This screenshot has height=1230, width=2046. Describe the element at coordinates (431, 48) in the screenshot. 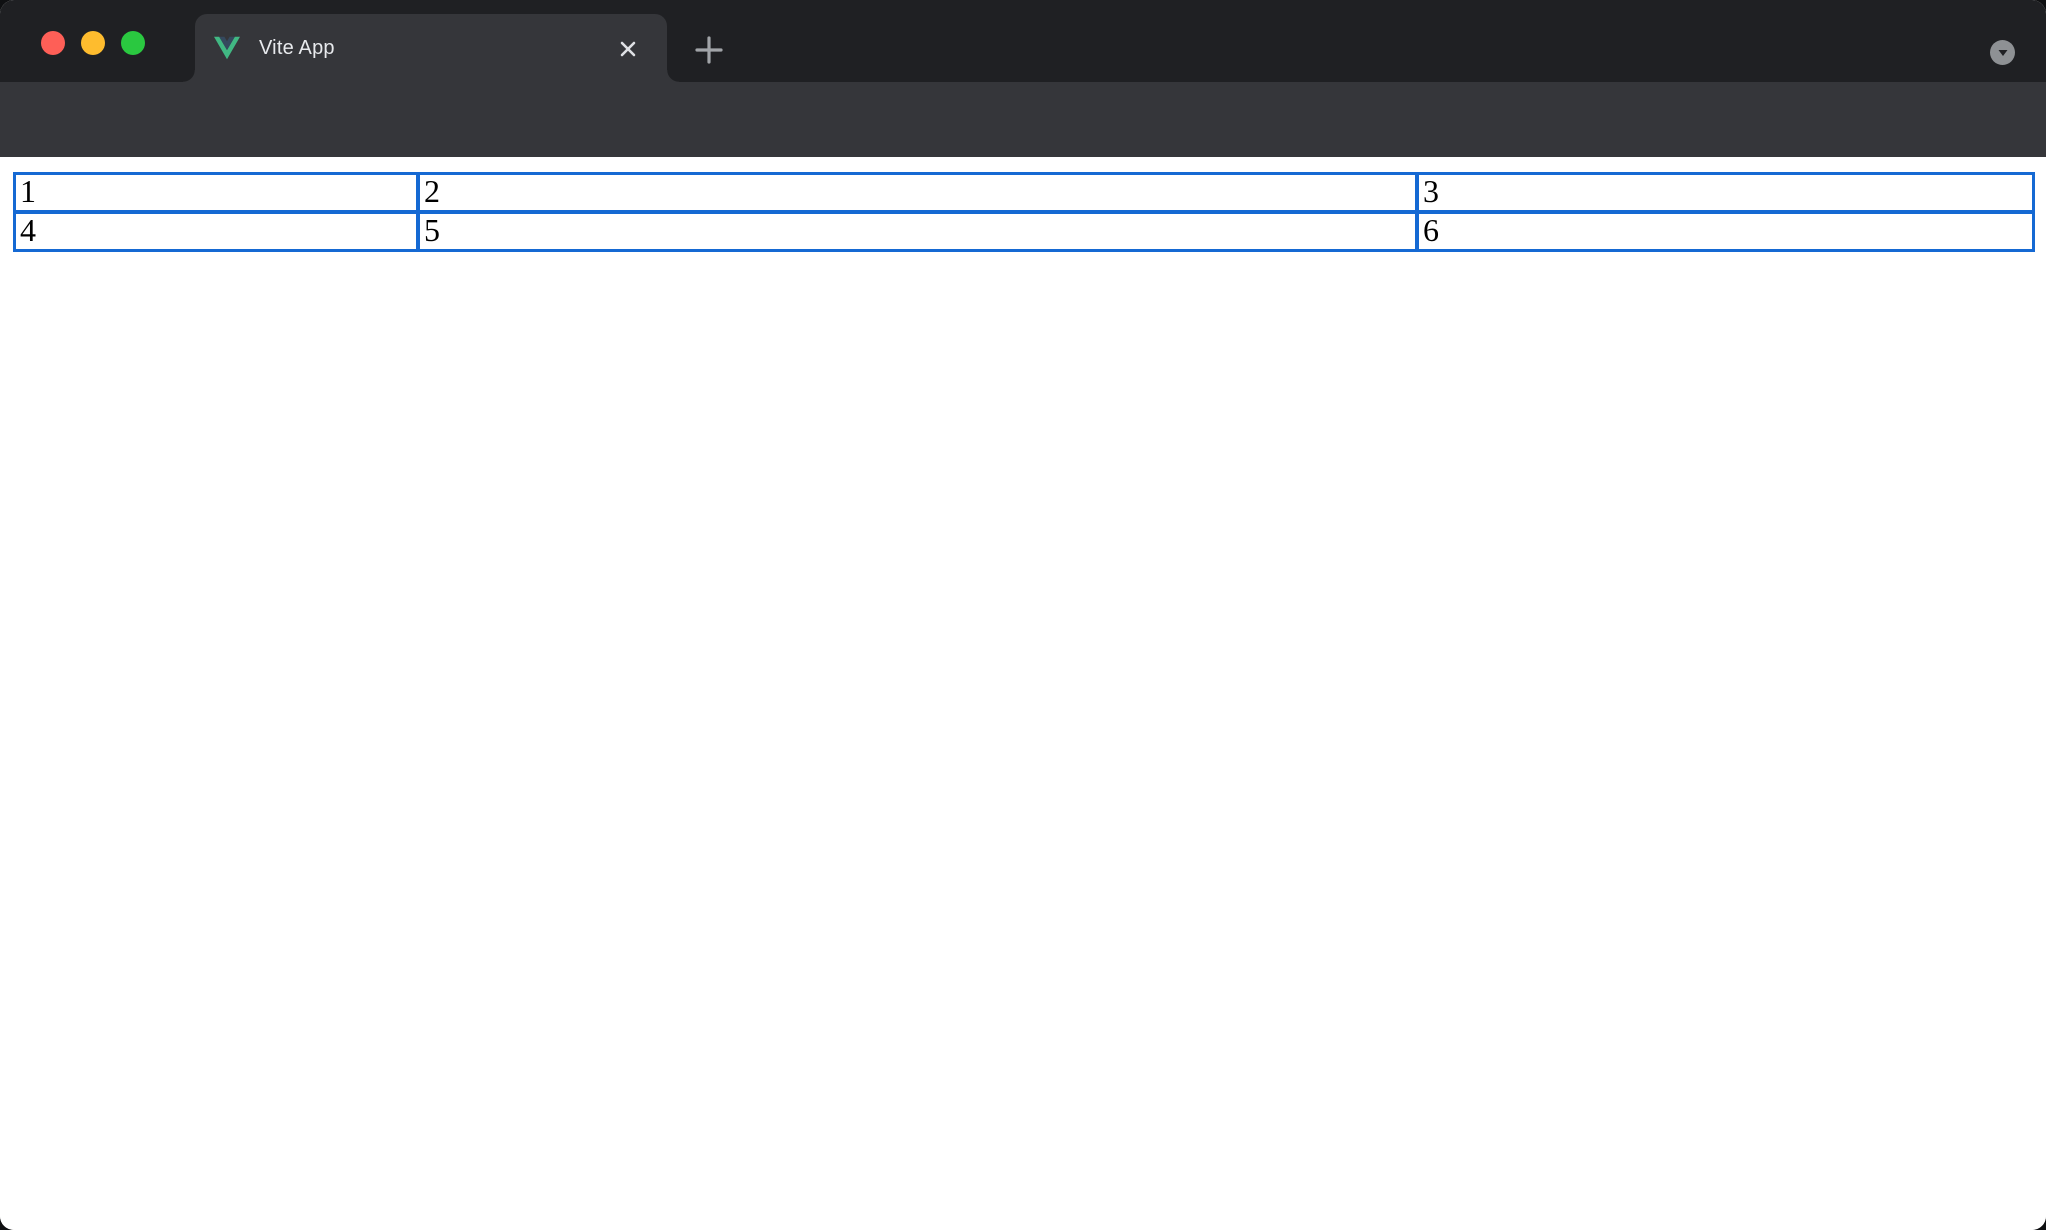

I see `tab-vite-app: Vite App` at that location.